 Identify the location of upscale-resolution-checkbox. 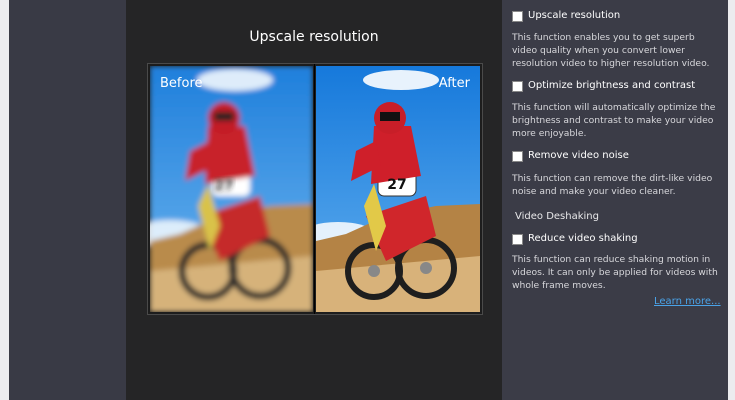
(517, 16).